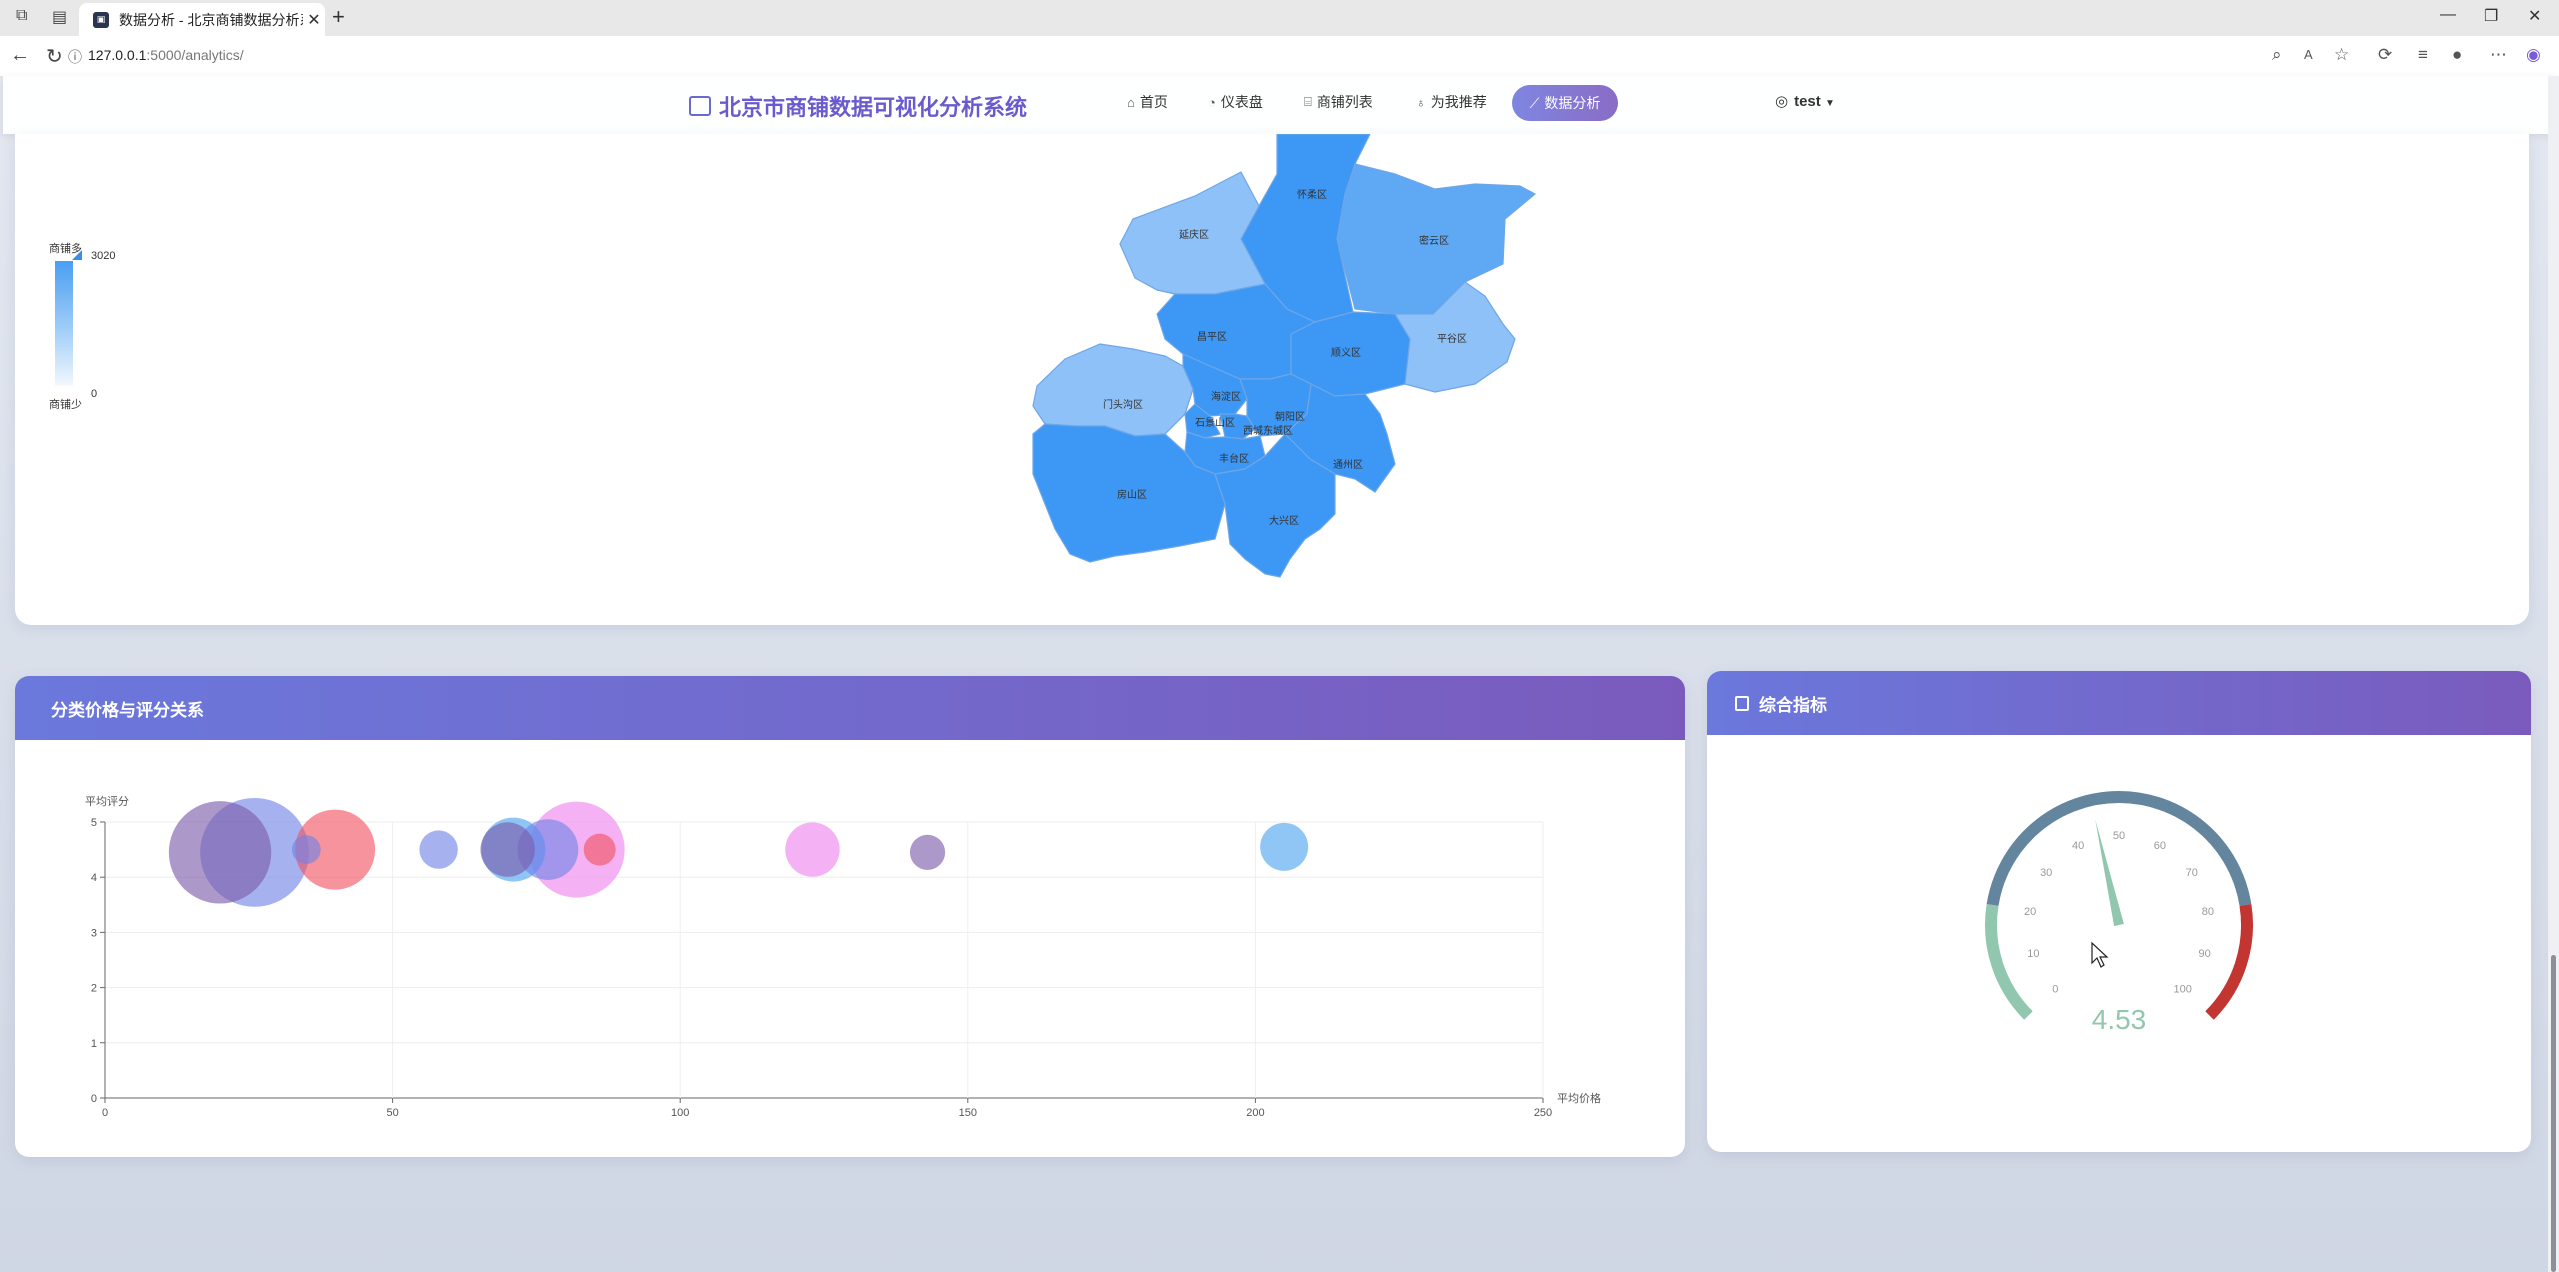 The image size is (2559, 1272). What do you see at coordinates (59, 17) in the screenshot?
I see `tab-actions-icon: ▤` at bounding box center [59, 17].